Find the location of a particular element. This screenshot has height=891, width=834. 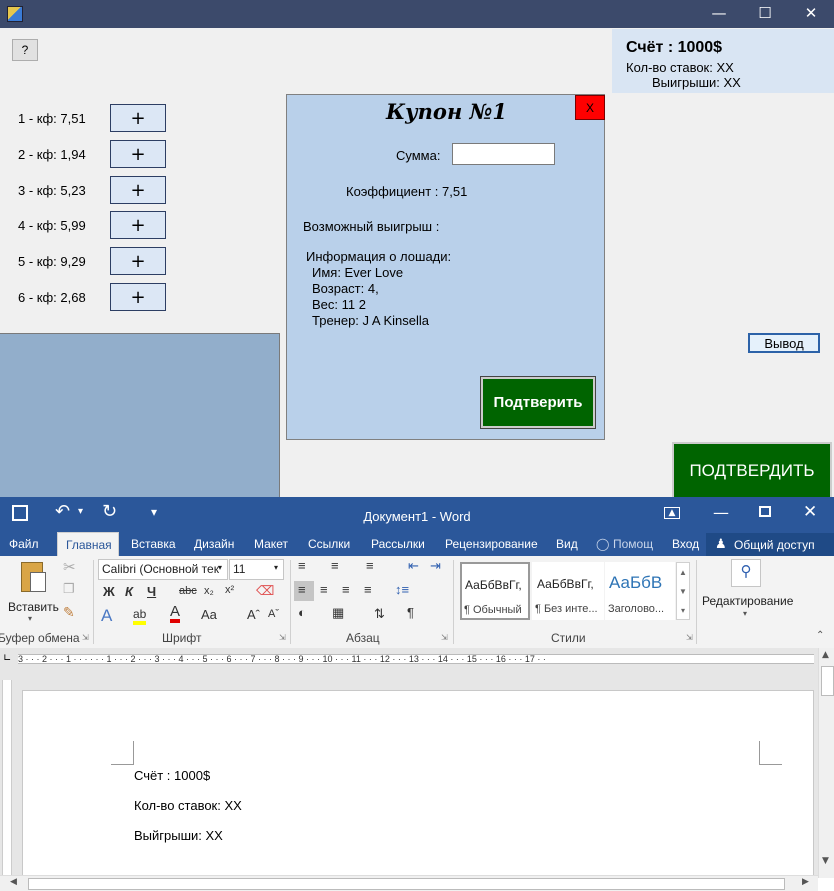

underline-icon: Ч is located at coordinates (151, 591).